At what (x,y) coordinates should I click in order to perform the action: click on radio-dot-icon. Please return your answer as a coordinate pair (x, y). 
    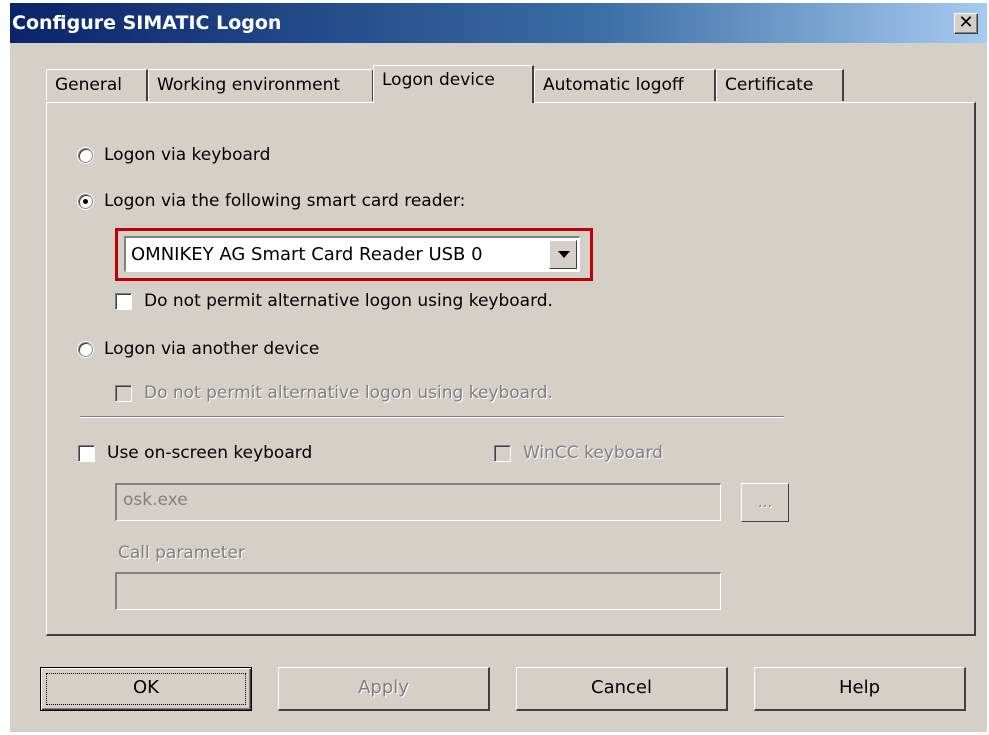
    Looking at the image, I should click on (85, 201).